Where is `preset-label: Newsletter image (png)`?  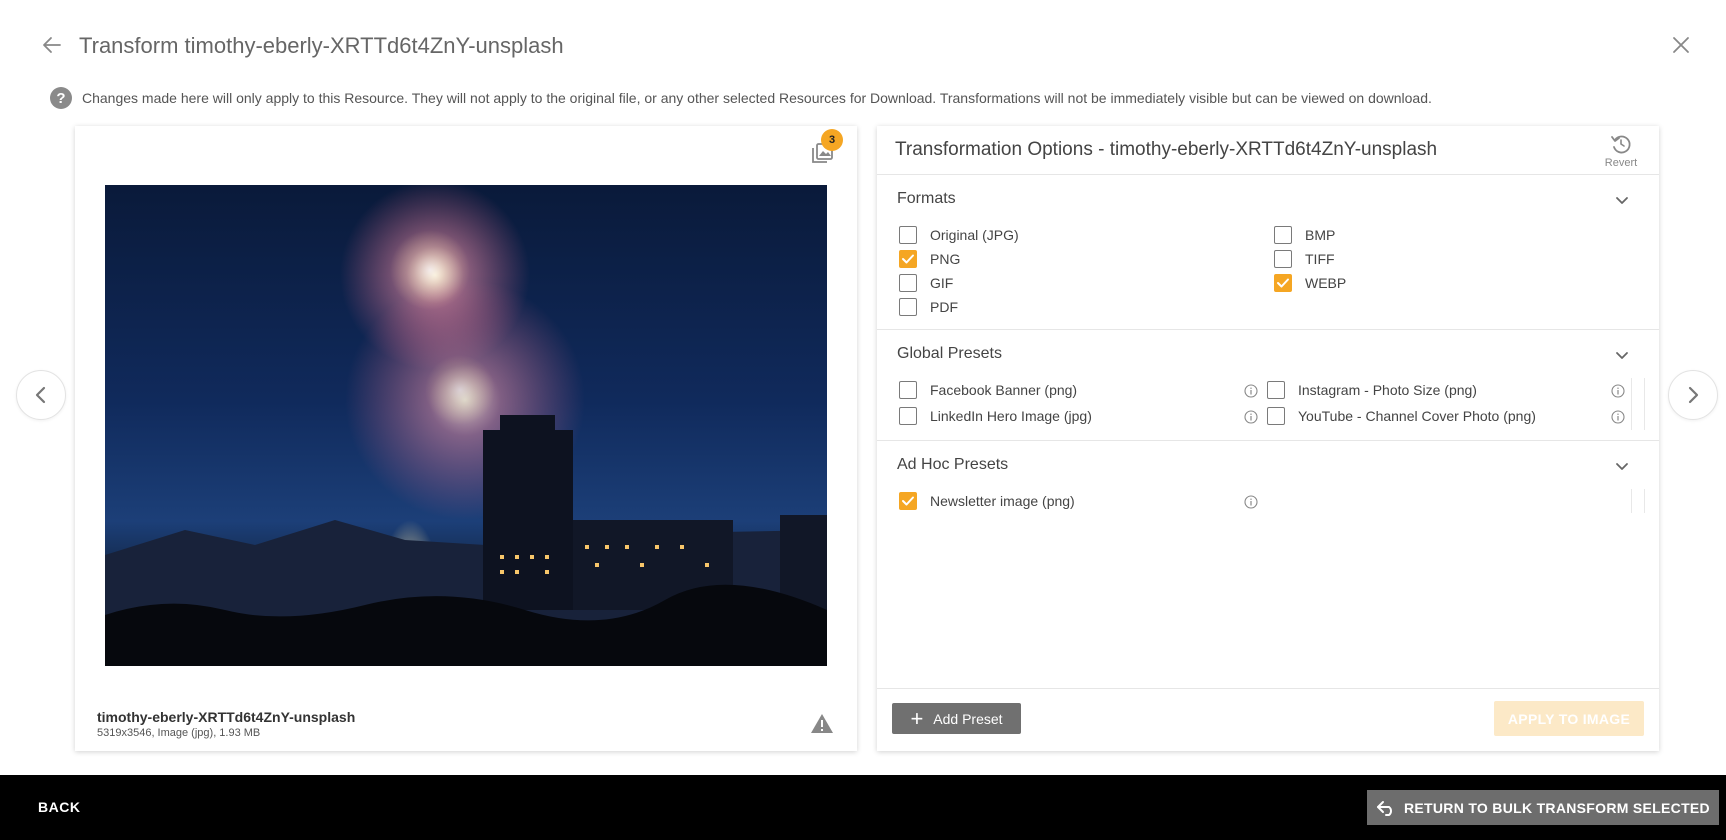
preset-label: Newsletter image (png) is located at coordinates (1002, 501).